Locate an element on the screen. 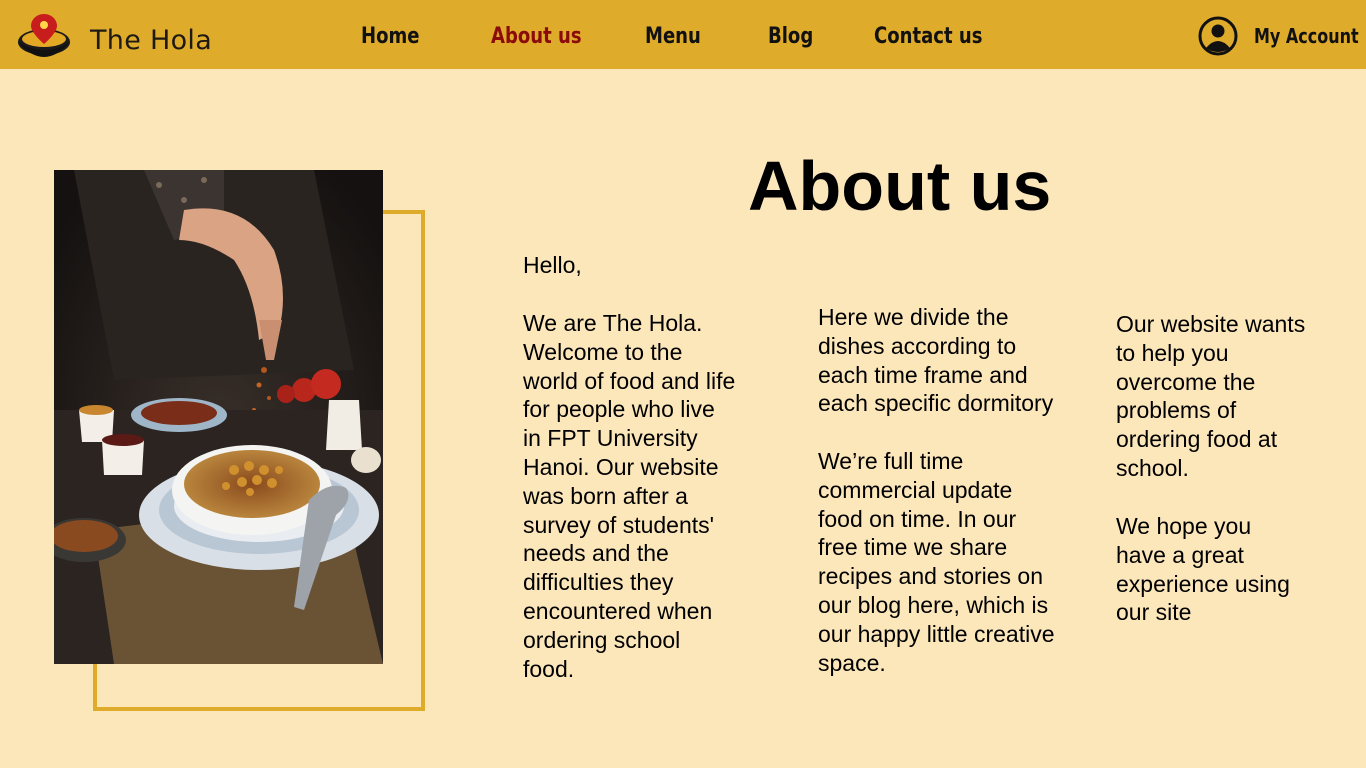 Image resolution: width=1366 pixels, height=768 pixels. nav-menu: Menu is located at coordinates (673, 36).